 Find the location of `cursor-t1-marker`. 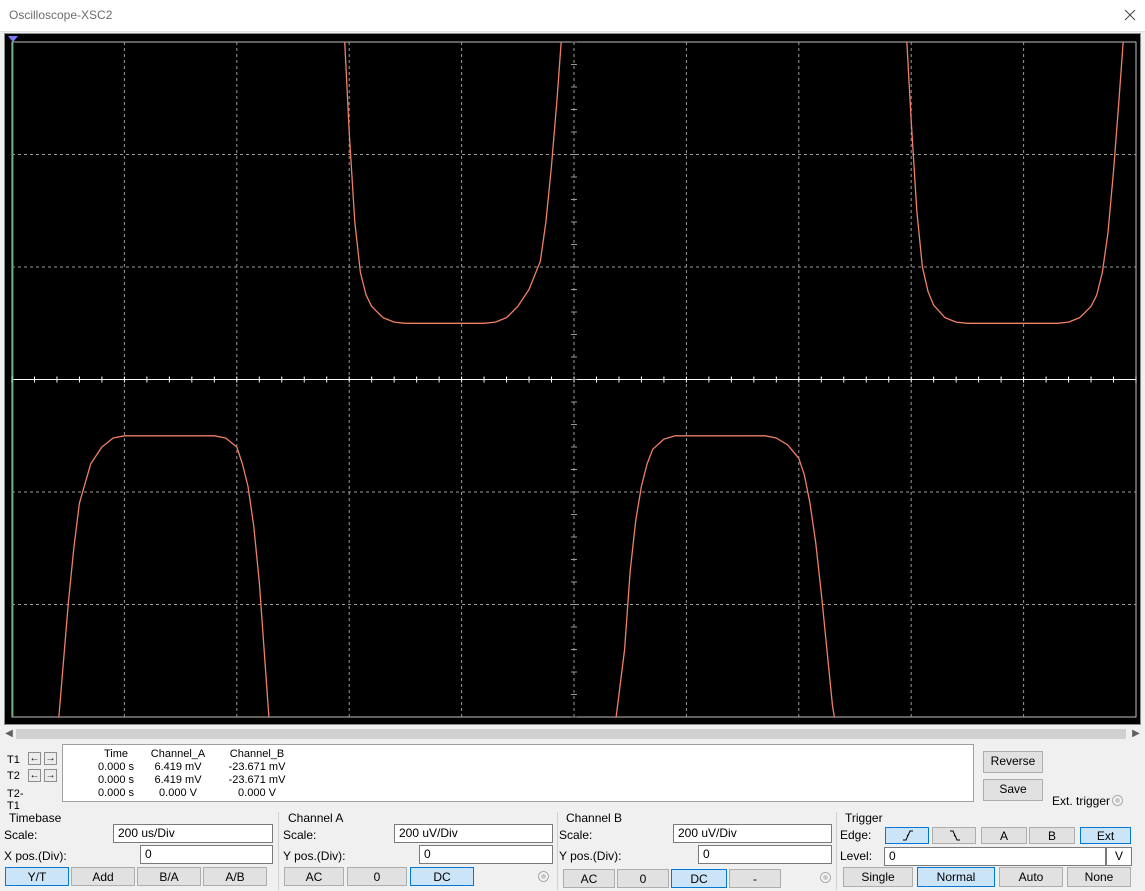

cursor-t1-marker is located at coordinates (13, 39).